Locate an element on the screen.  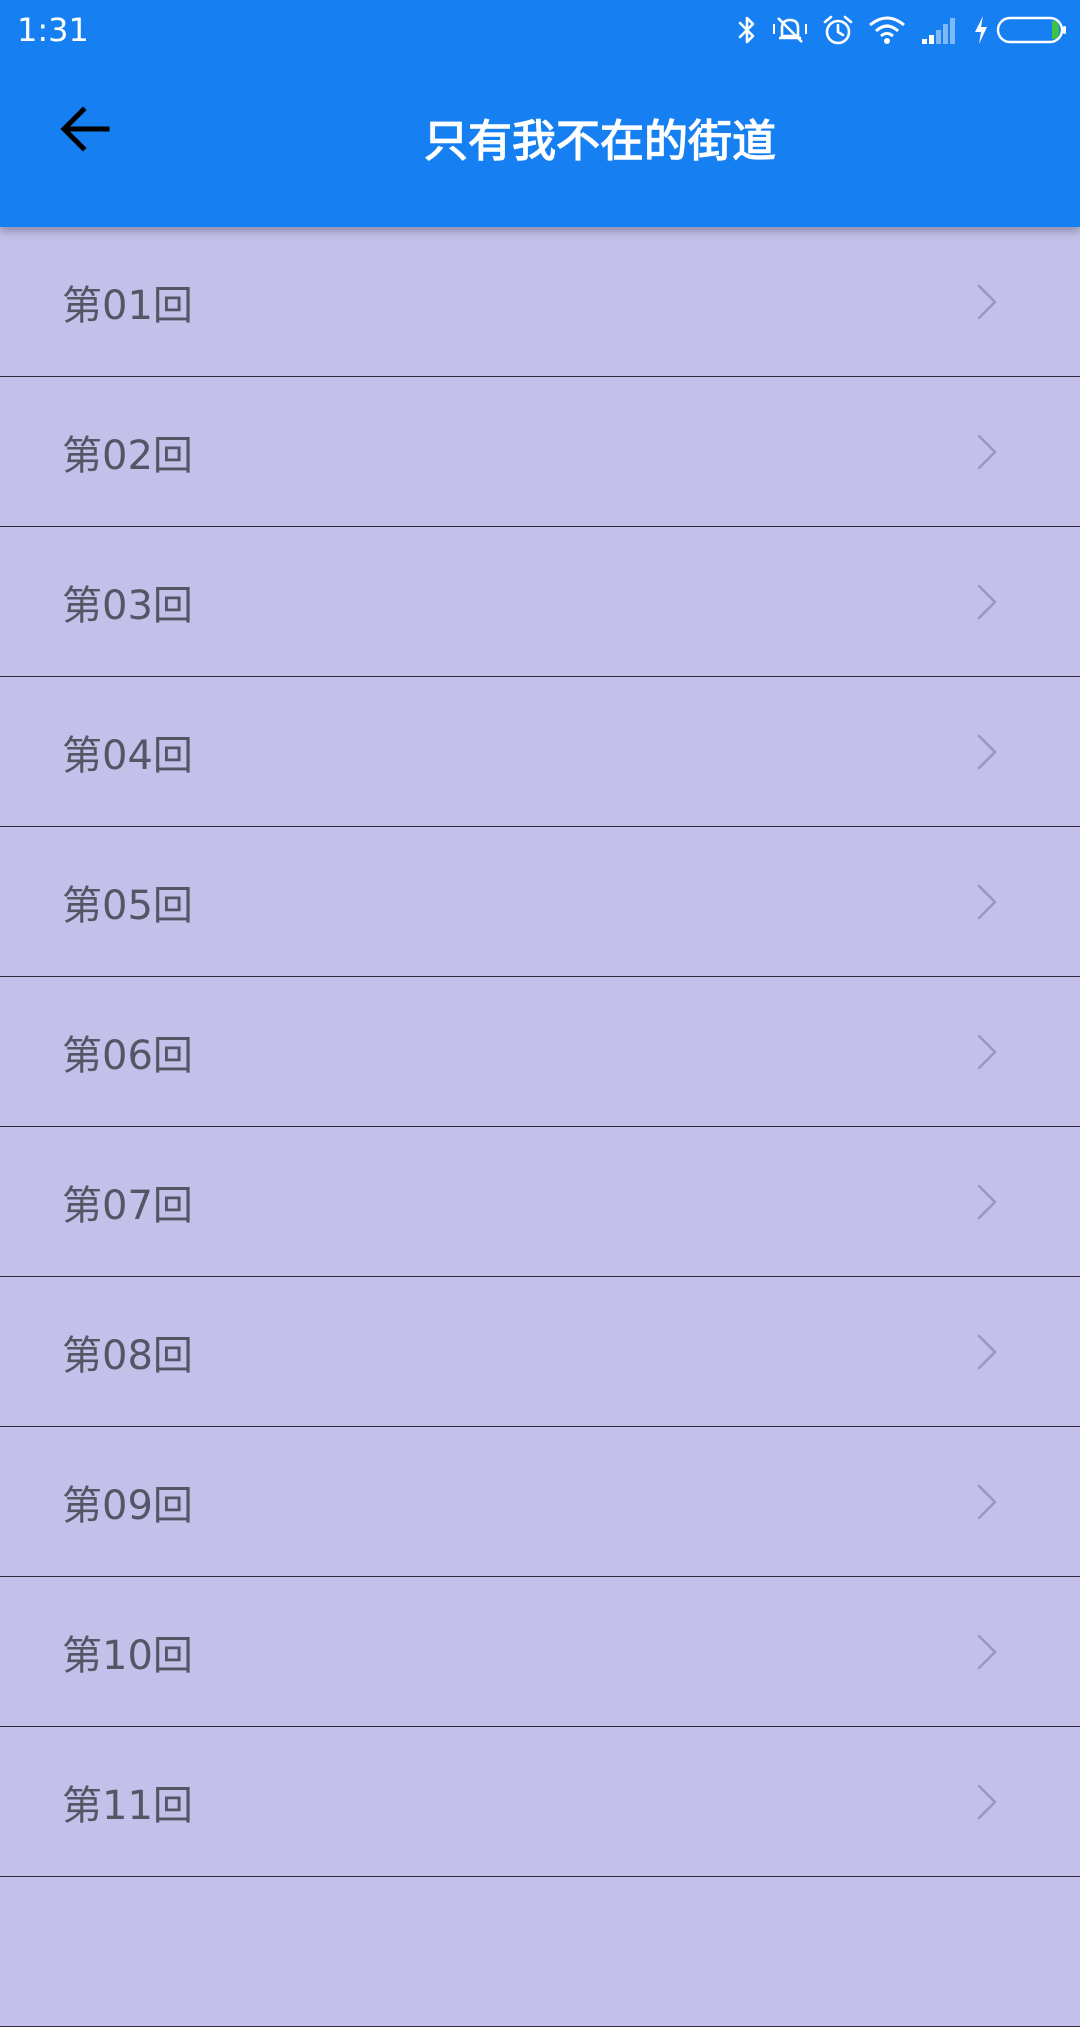
wifi-icon is located at coordinates (887, 30).